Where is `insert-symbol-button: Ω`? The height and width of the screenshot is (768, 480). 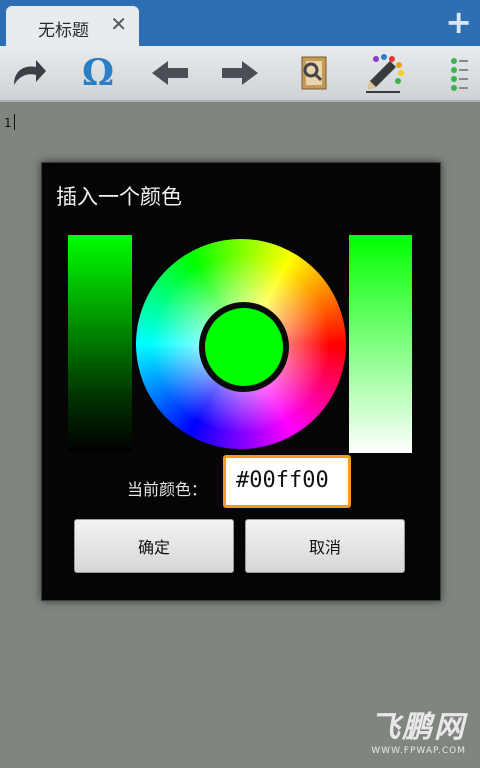 insert-symbol-button: Ω is located at coordinates (98, 73).